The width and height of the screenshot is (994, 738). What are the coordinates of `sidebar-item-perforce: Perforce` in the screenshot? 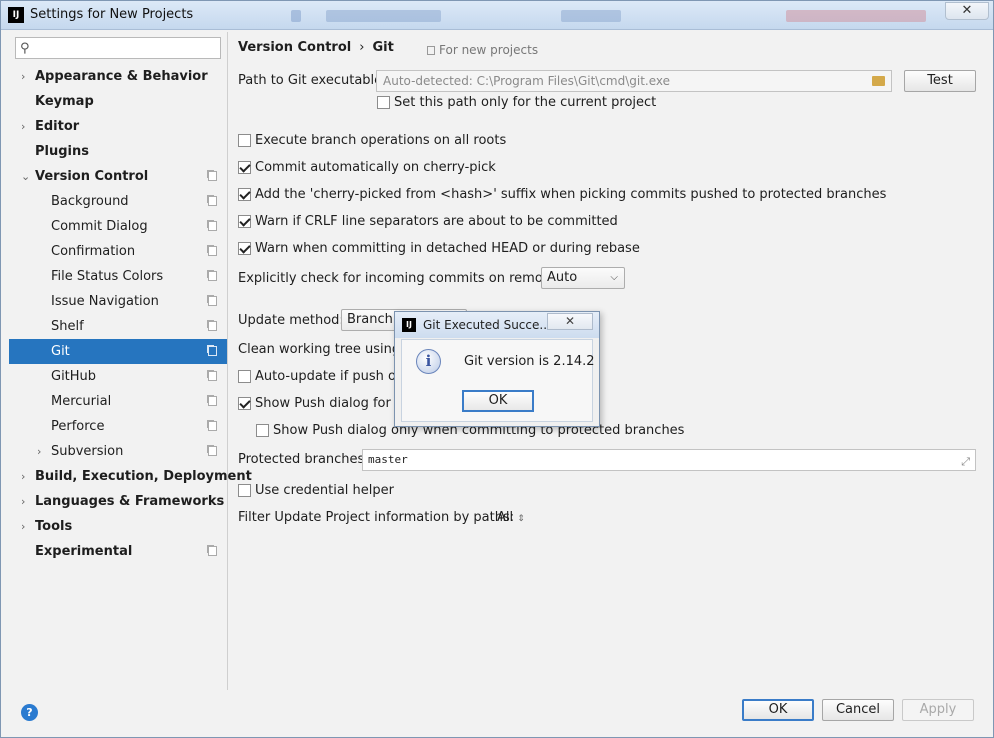 It's located at (118, 426).